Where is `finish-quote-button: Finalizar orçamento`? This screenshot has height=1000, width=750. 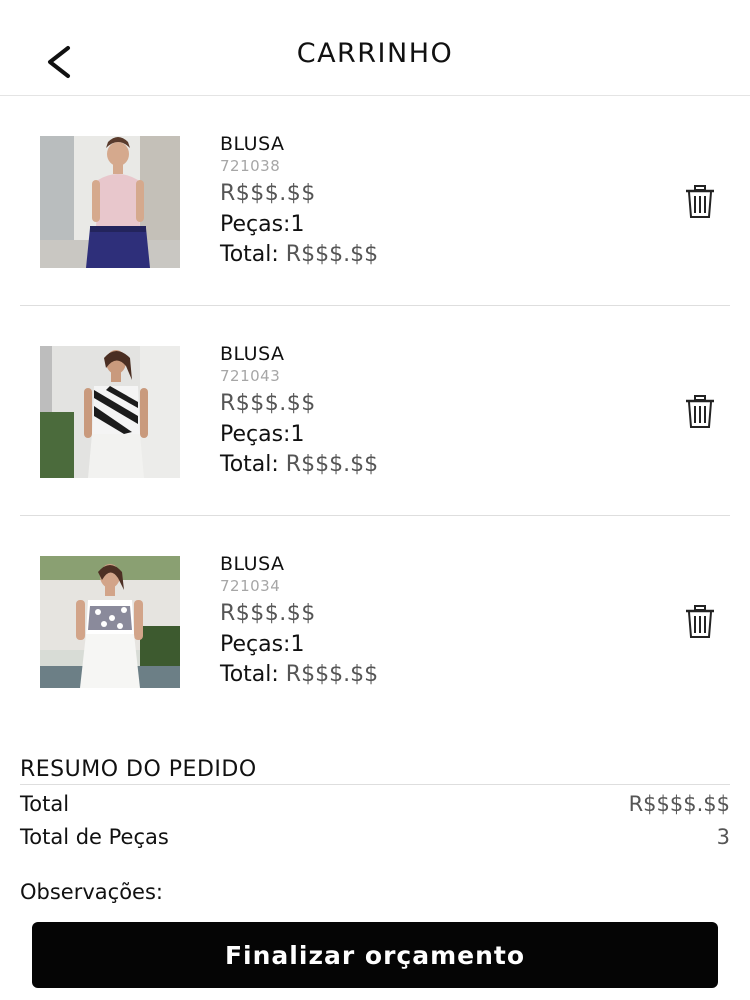
finish-quote-button: Finalizar orçamento is located at coordinates (375, 955).